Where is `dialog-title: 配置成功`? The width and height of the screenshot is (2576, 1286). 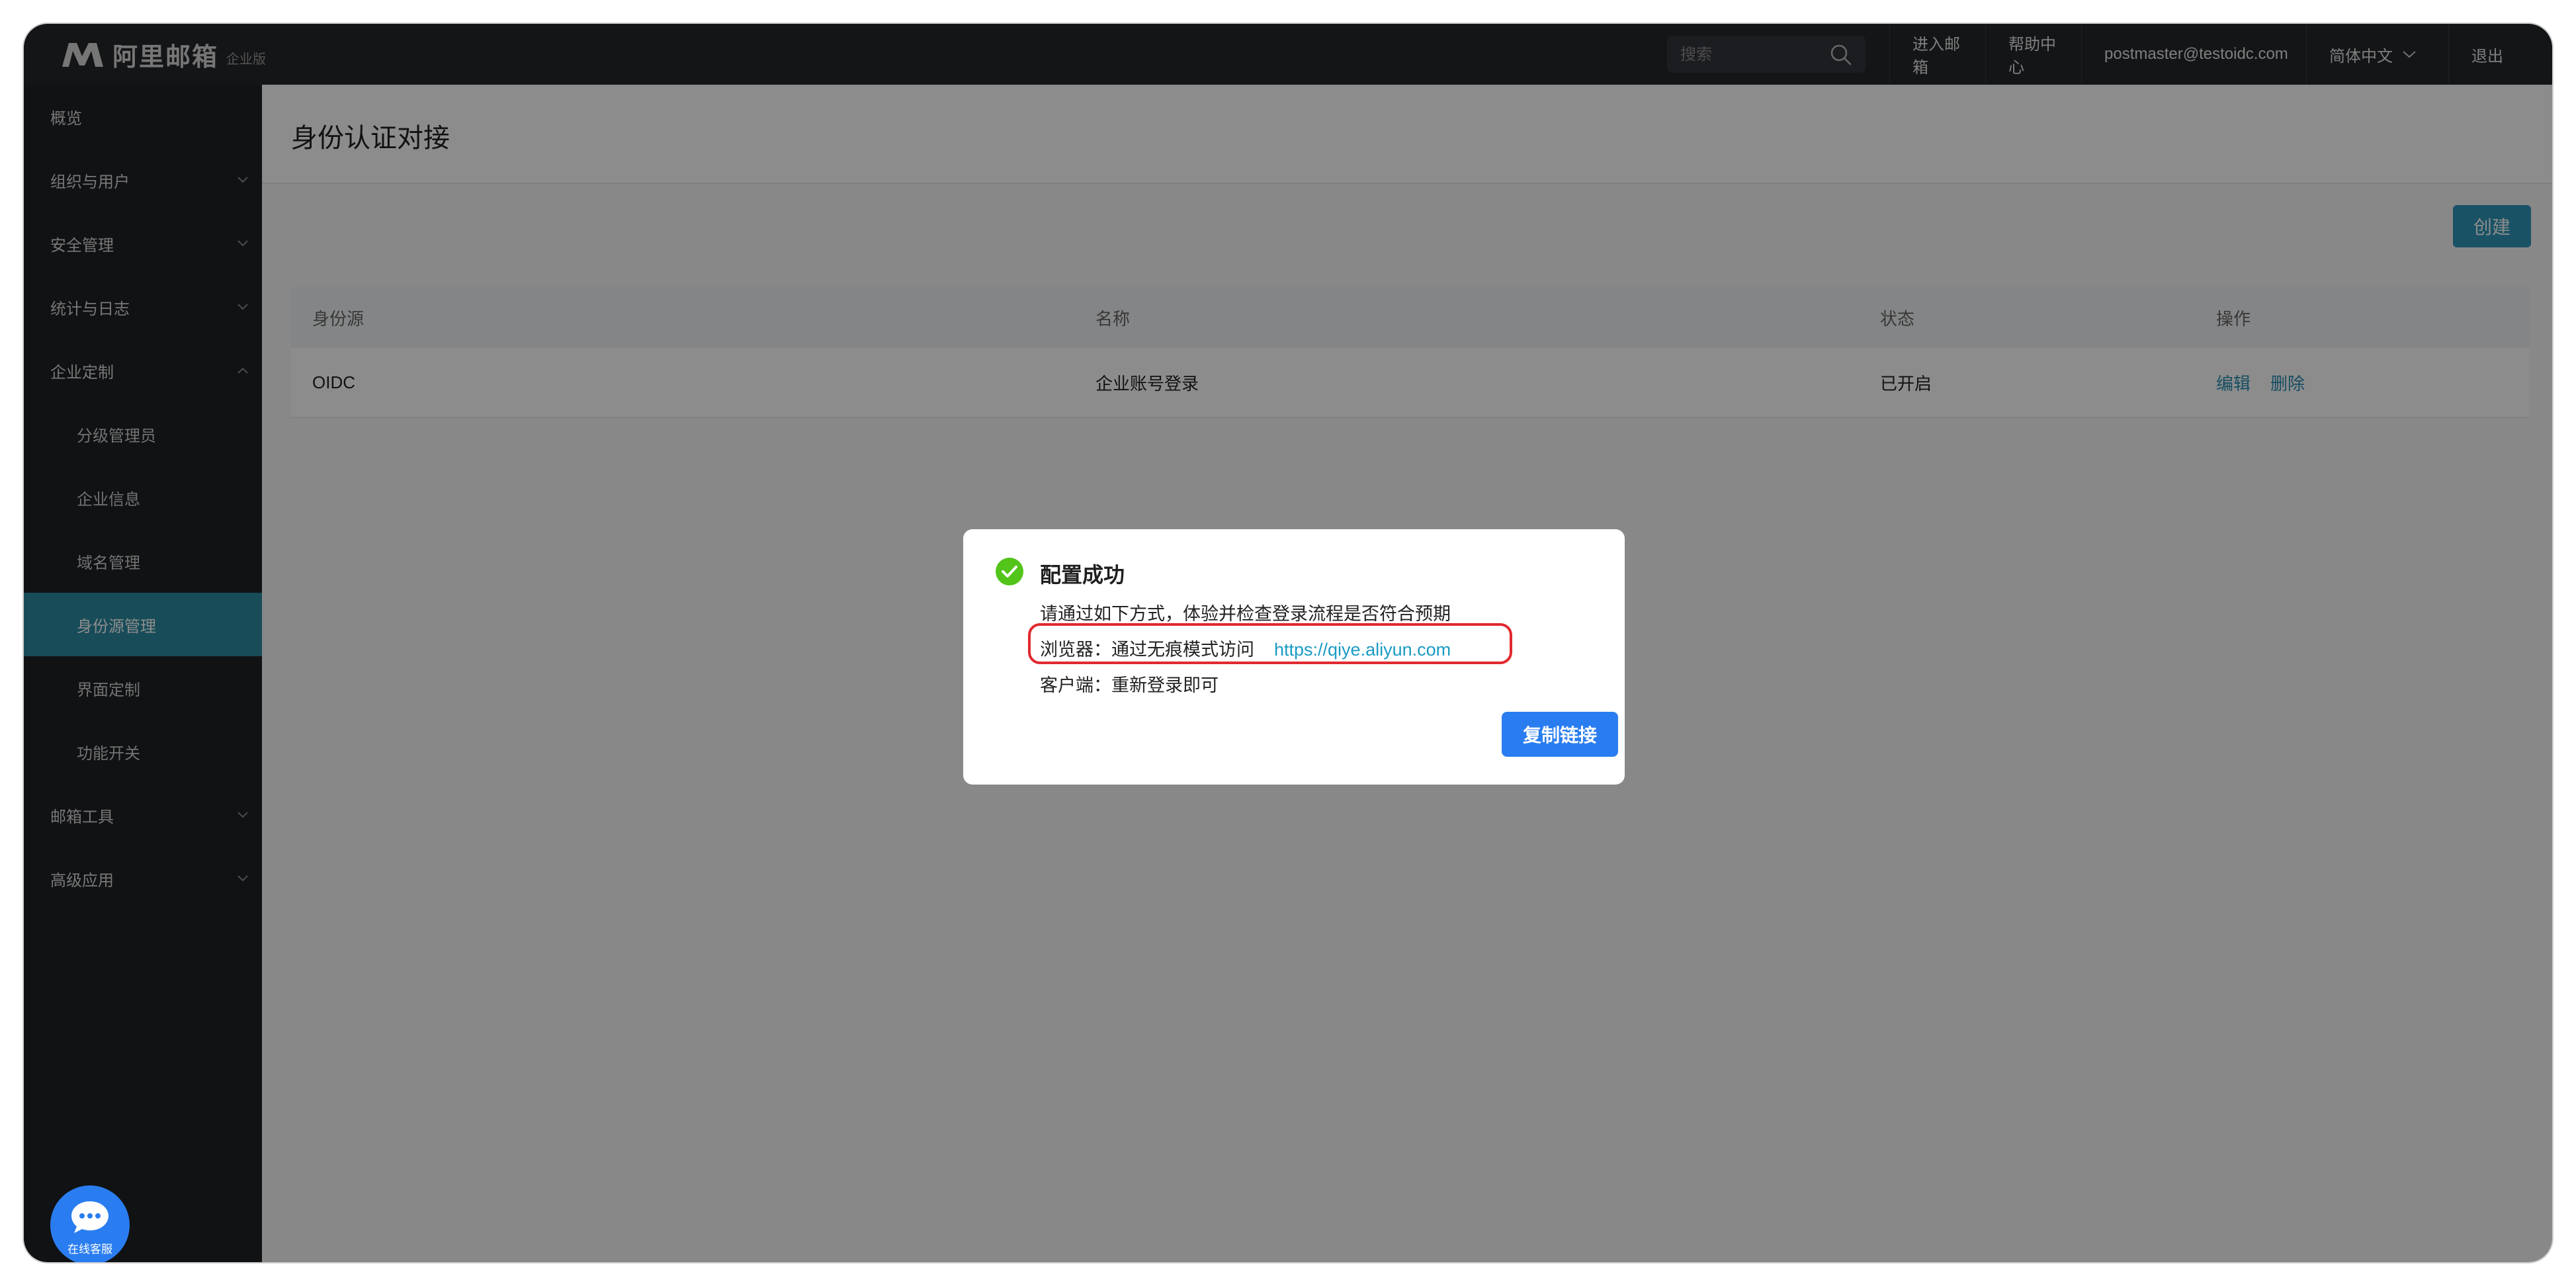 dialog-title: 配置成功 is located at coordinates (1082, 575).